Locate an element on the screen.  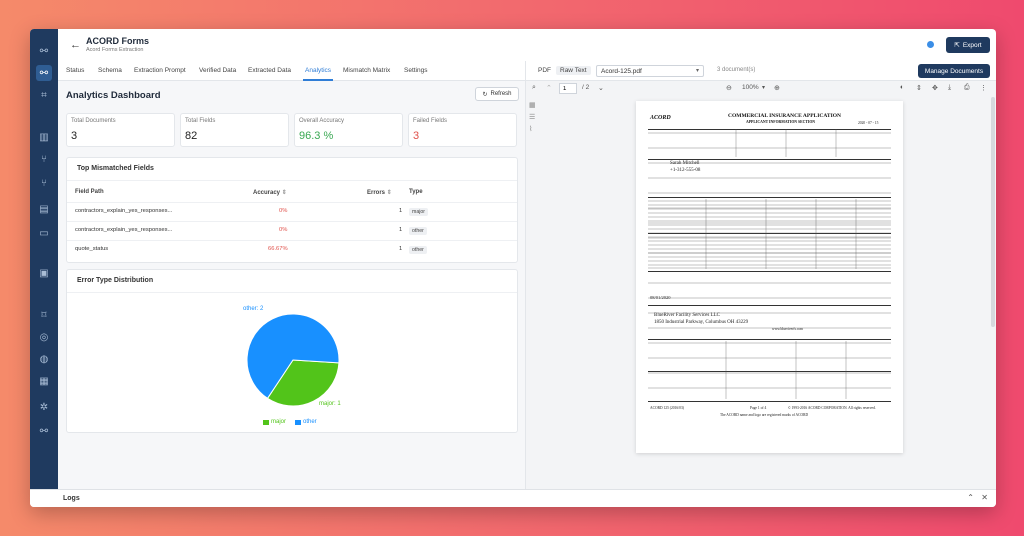
zoom-in-icon: ⊕ is located at coordinates (777, 88).